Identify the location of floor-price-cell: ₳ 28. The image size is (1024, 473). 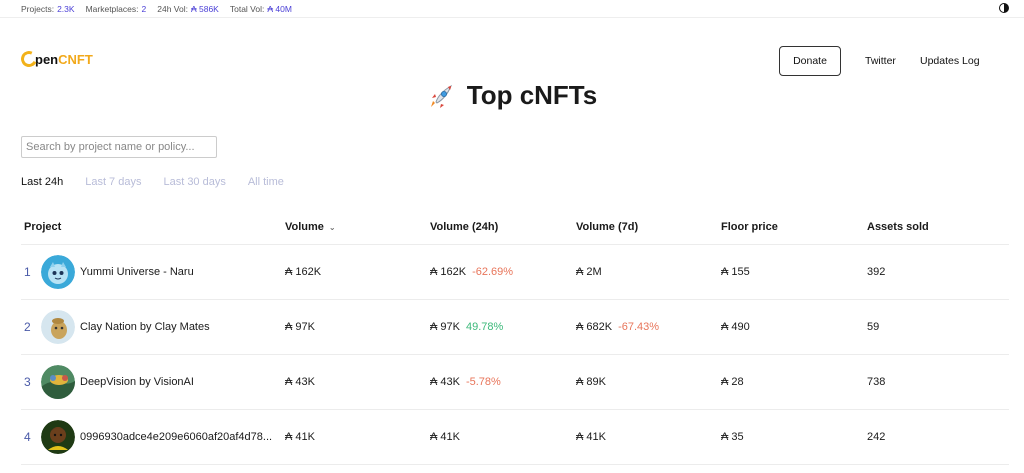
(732, 382).